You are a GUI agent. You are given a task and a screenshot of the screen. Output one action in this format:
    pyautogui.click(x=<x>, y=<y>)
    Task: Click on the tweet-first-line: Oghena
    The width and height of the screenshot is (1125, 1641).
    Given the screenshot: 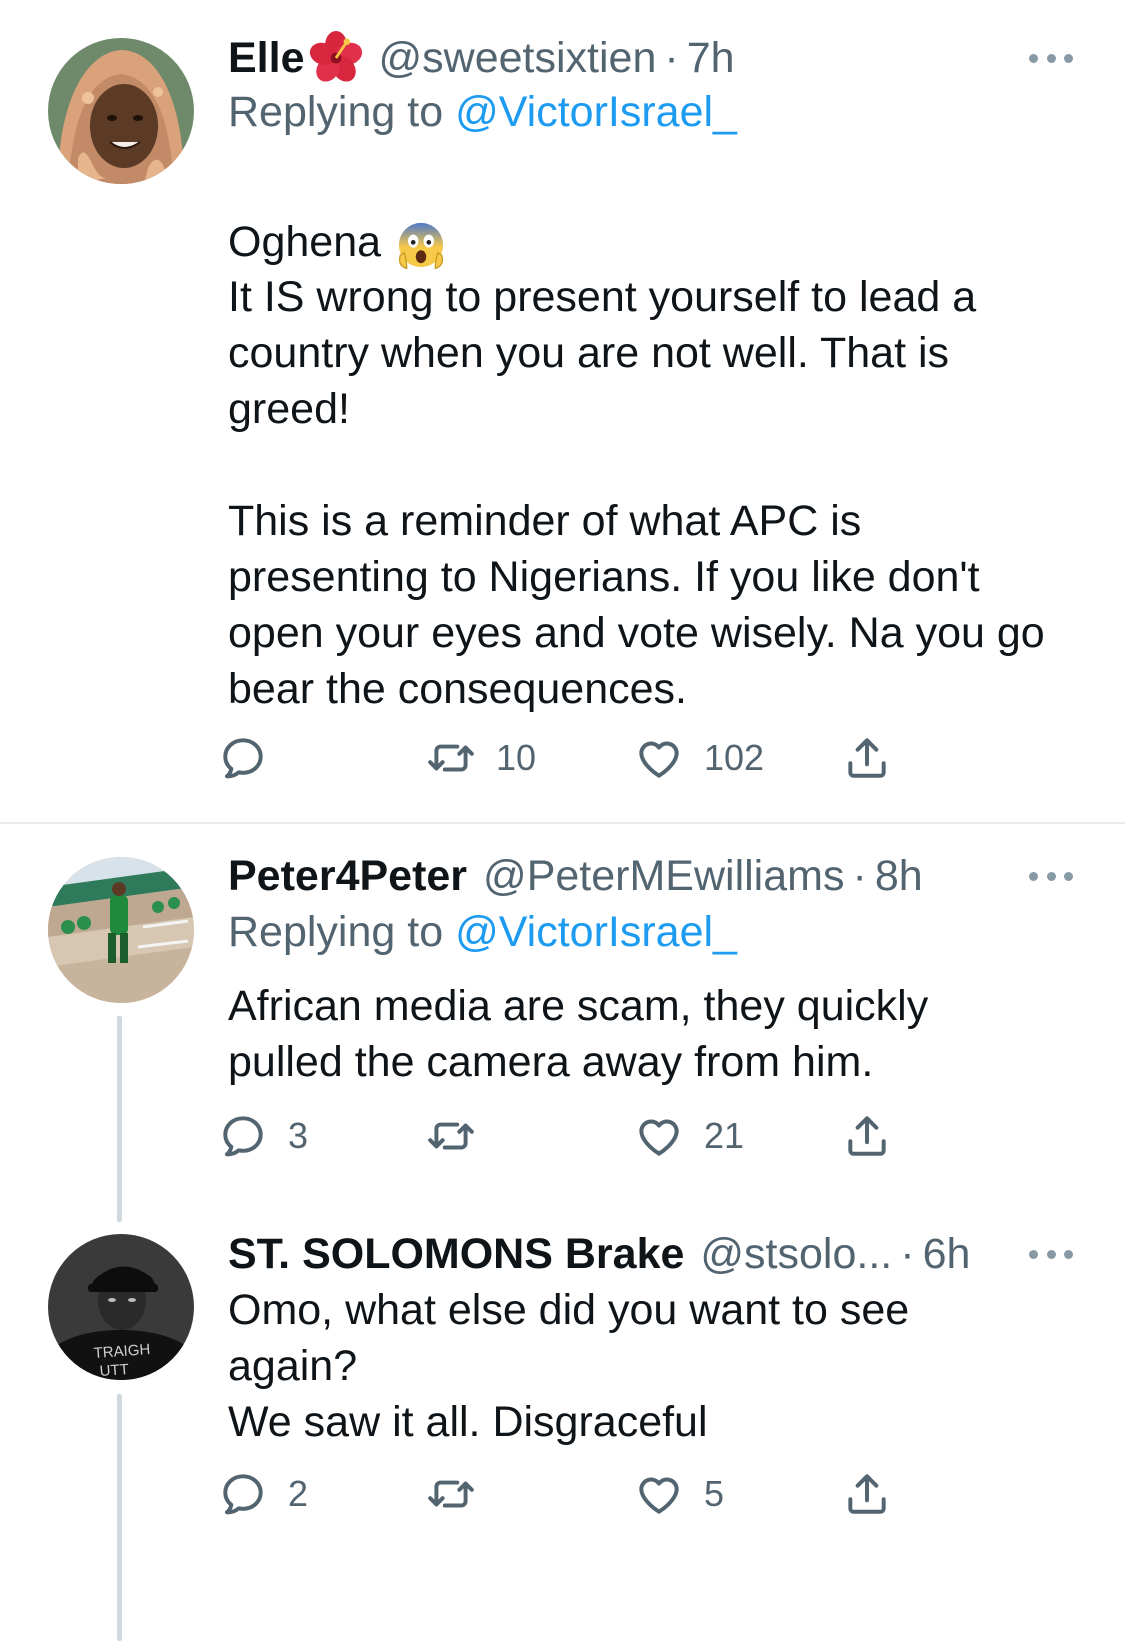 What is the action you would take?
    pyautogui.click(x=638, y=214)
    